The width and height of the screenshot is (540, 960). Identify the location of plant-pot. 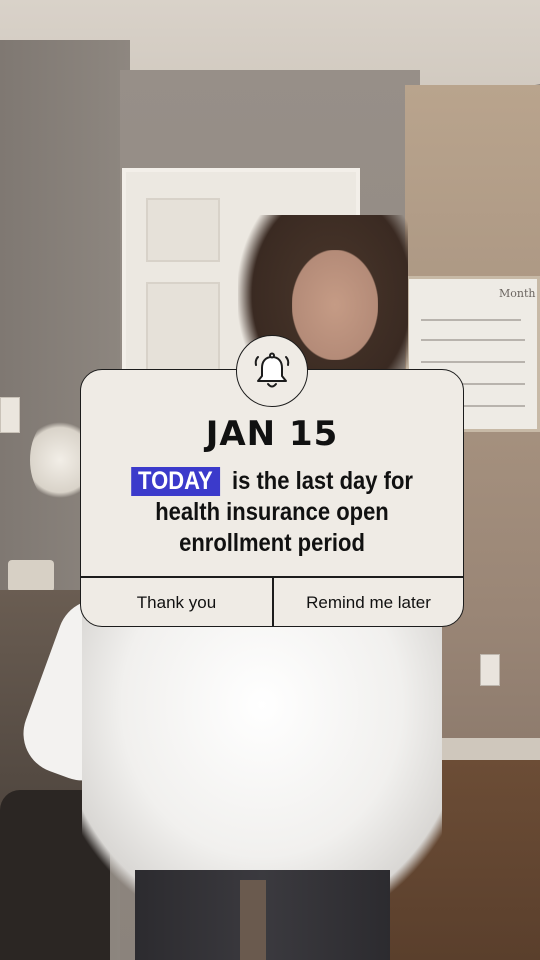
(31, 576).